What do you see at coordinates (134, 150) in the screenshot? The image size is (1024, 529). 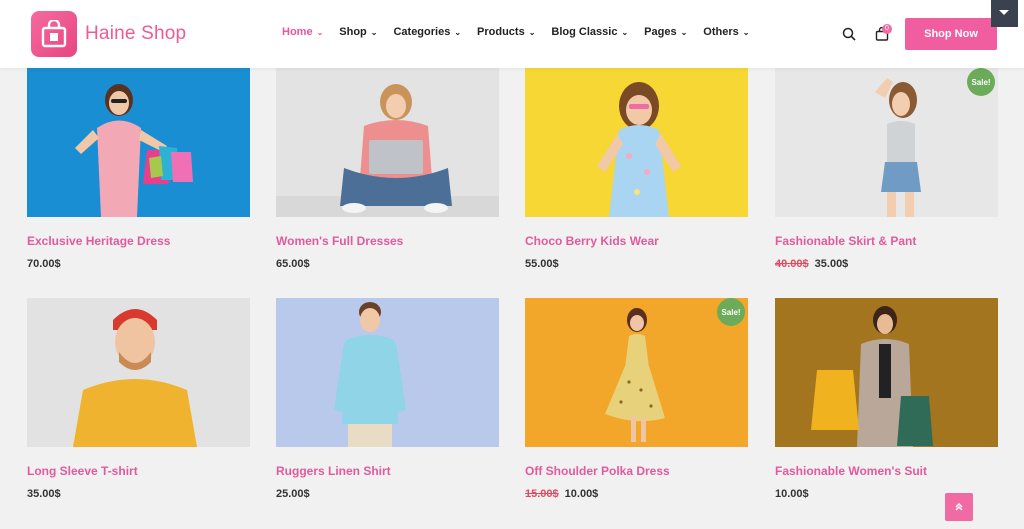 I see `woman-with-shopping-bags-image` at bounding box center [134, 150].